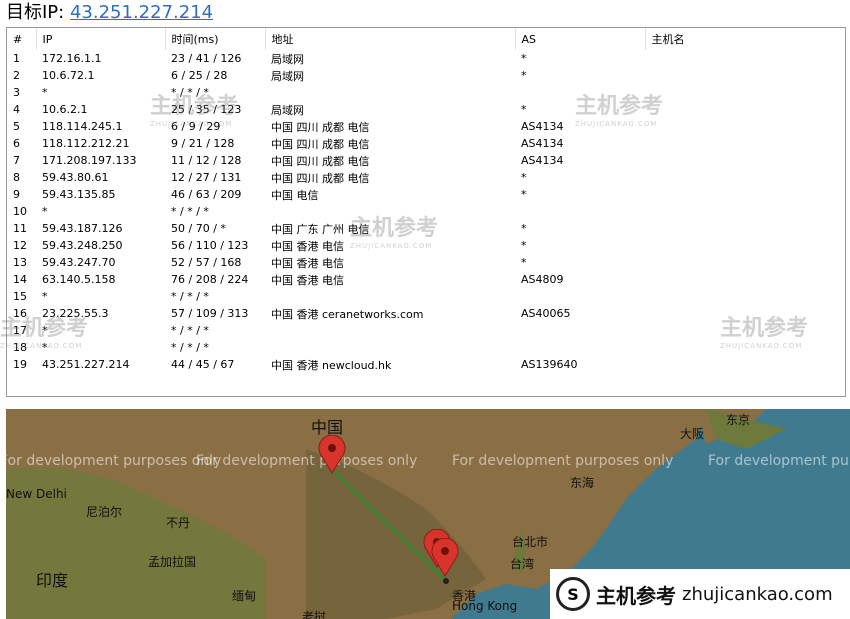 The image size is (850, 619). I want to click on hop-location: 中国 香港 电信, so click(307, 246).